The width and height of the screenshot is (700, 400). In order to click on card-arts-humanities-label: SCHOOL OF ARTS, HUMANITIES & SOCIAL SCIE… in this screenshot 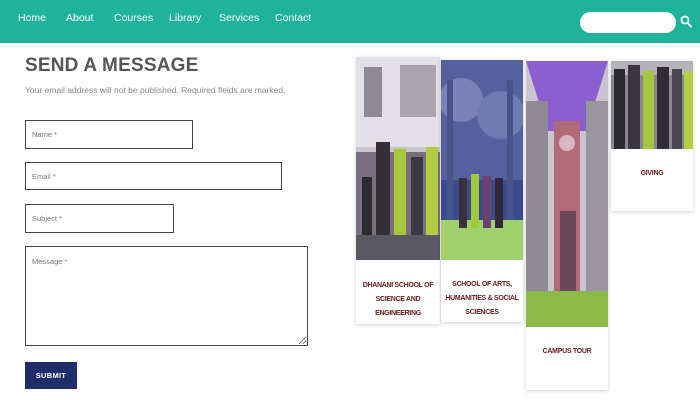, I will do `click(482, 298)`.